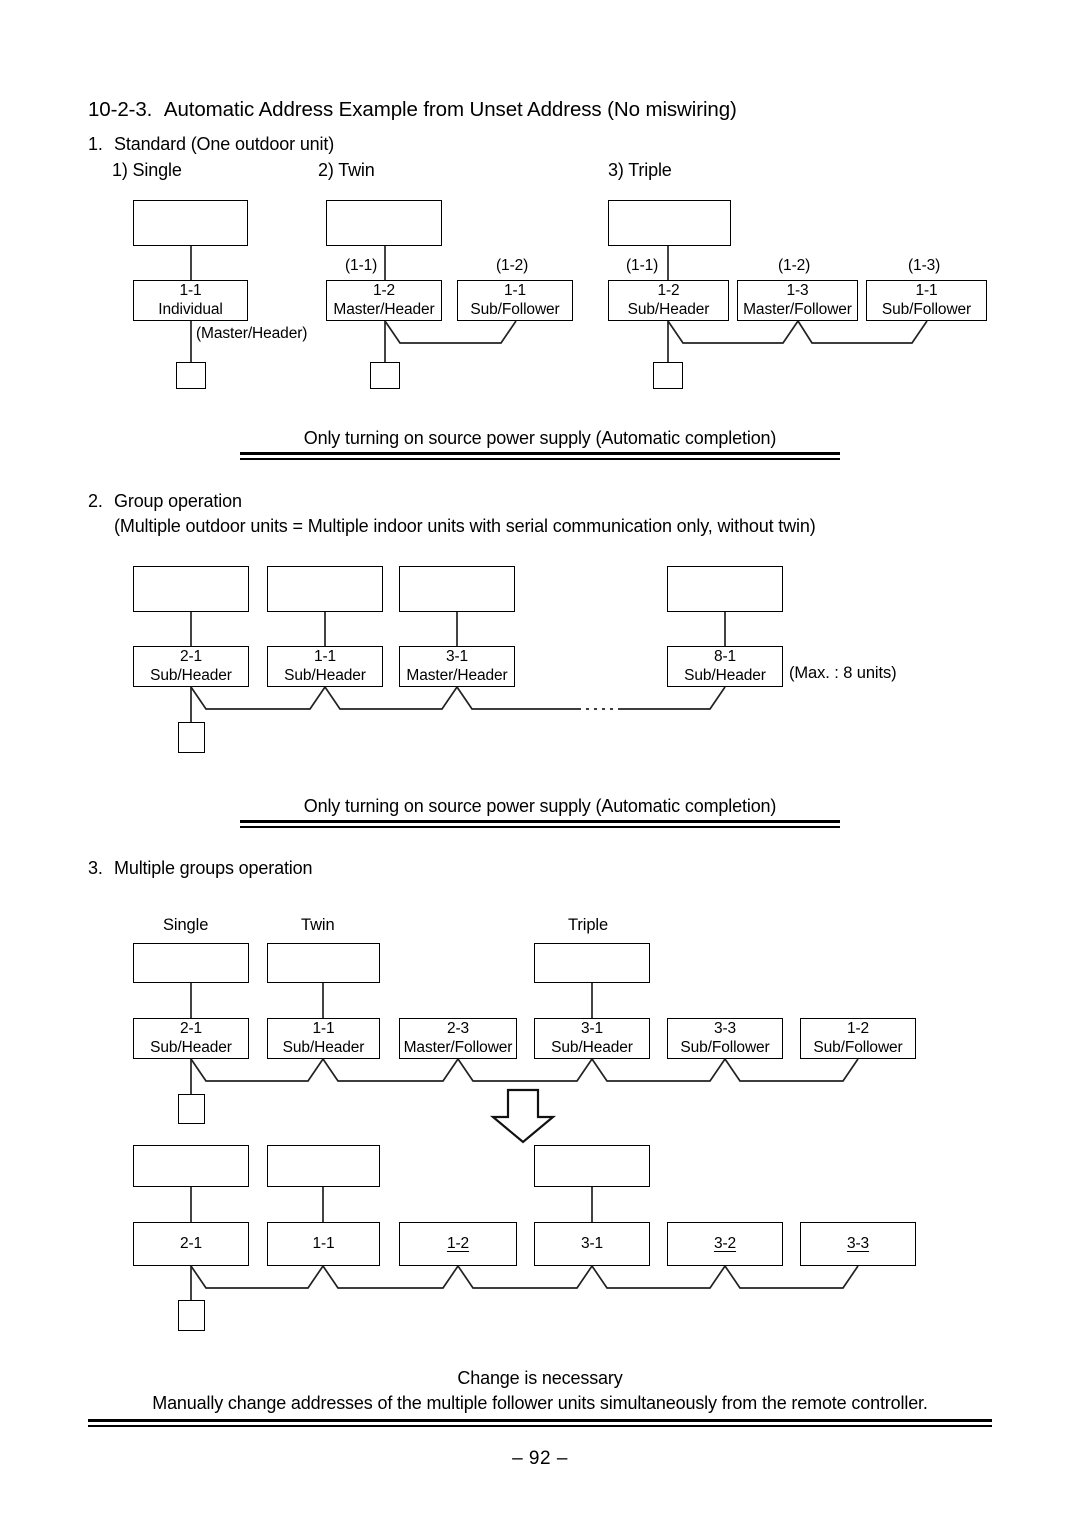  I want to click on indoor-unit-box: 8-1 Sub/Header, so click(725, 666).